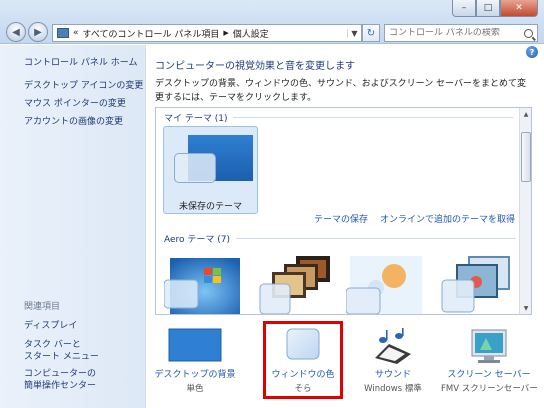 This screenshot has width=544, height=408. Describe the element at coordinates (393, 389) in the screenshot. I see `sound-value: Windows 標準` at that location.